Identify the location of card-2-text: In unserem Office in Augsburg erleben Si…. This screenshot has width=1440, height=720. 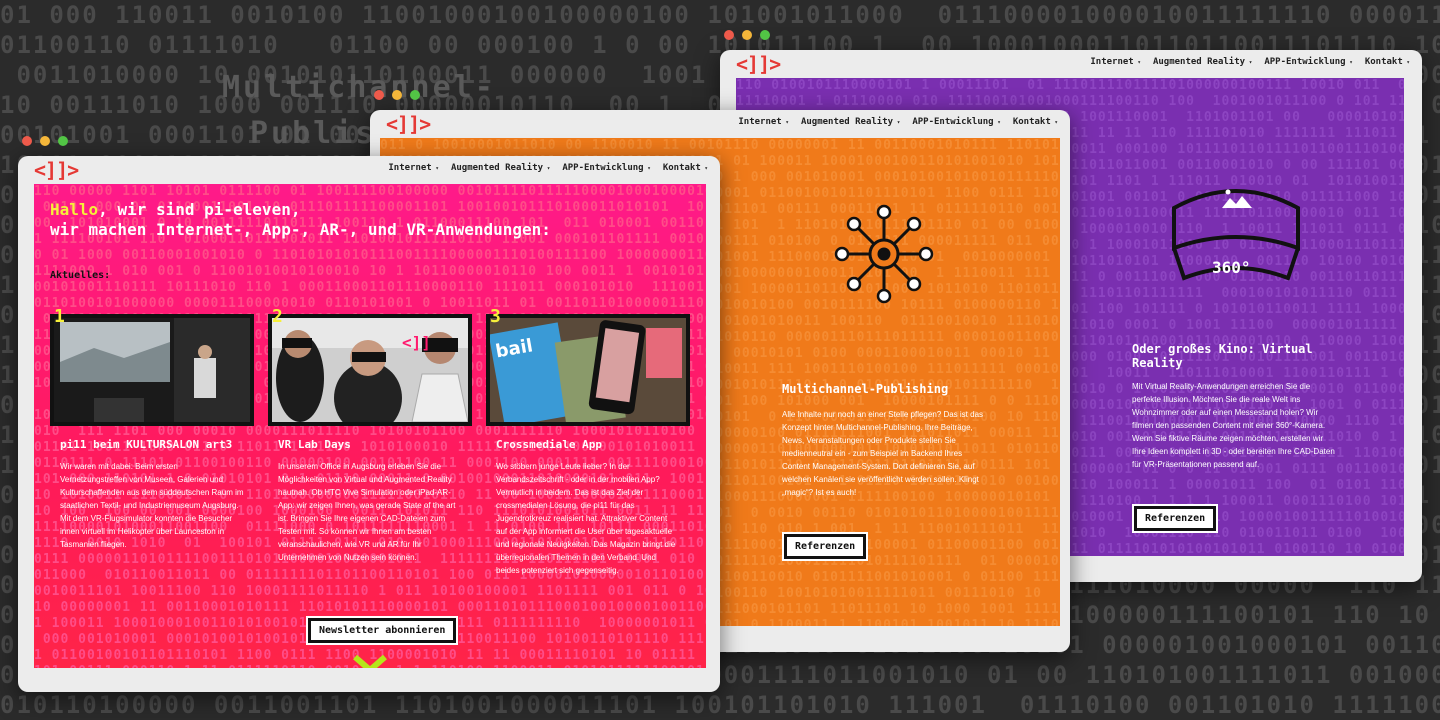
(367, 512).